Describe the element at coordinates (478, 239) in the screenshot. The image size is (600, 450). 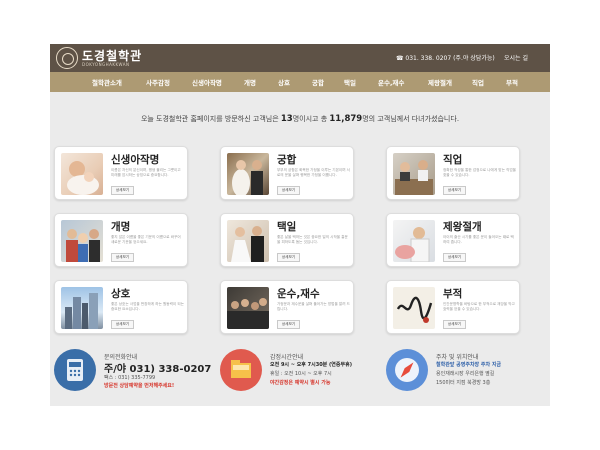
I see `service-desc: 아이의 출산 시기를 좋은 운이 들어오는 때로 택하여 줍니다.` at that location.